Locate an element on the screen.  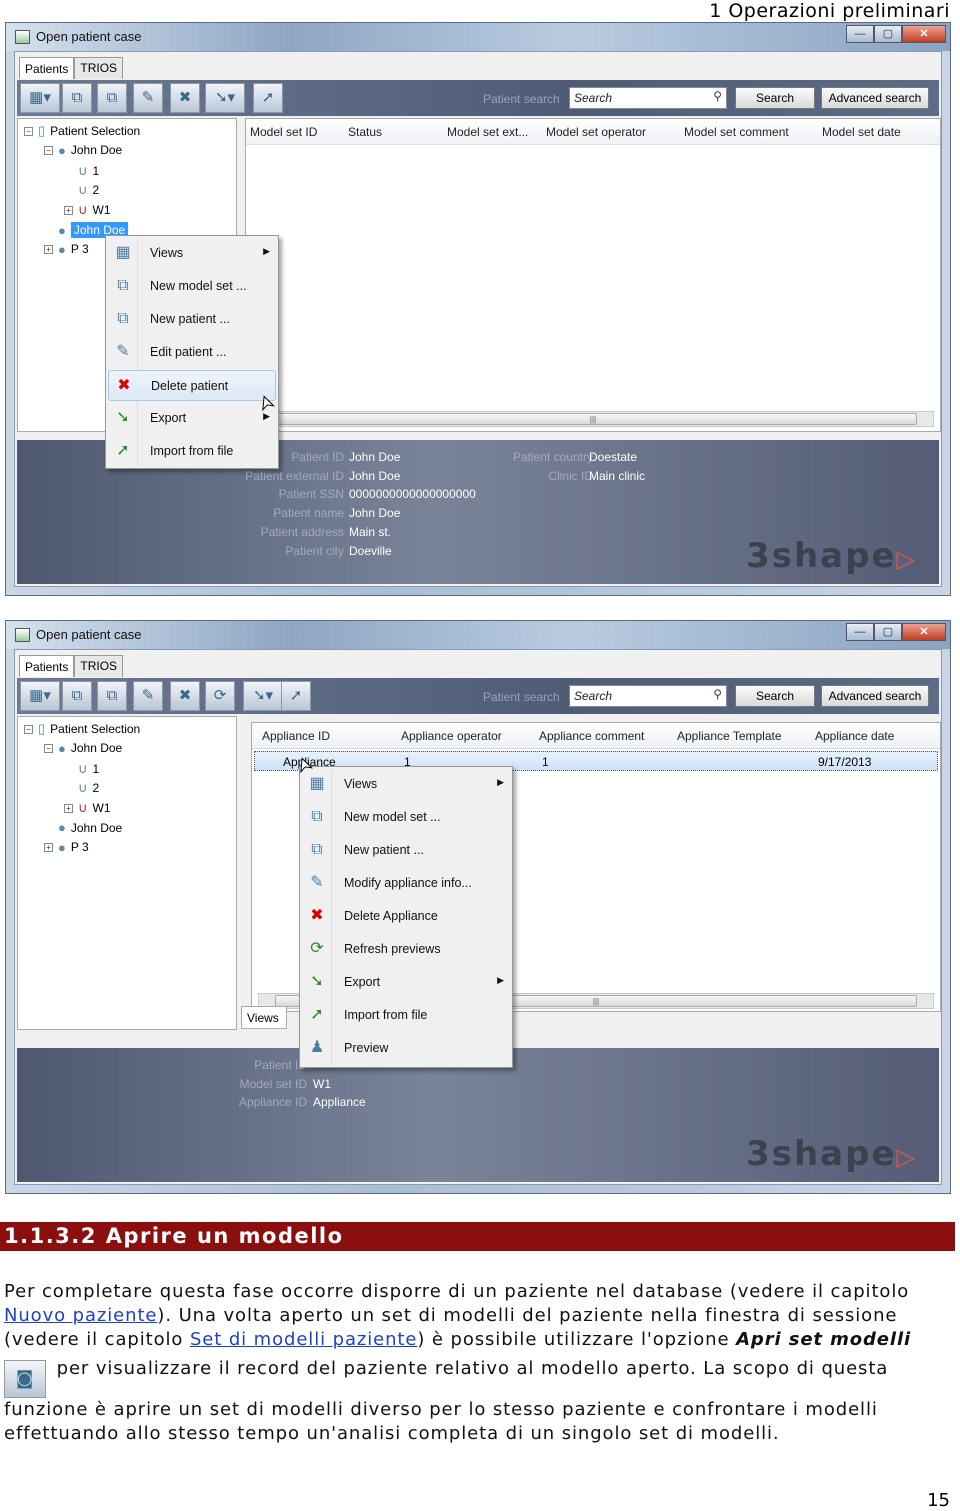
column-header: Model set comment is located at coordinates (736, 132).